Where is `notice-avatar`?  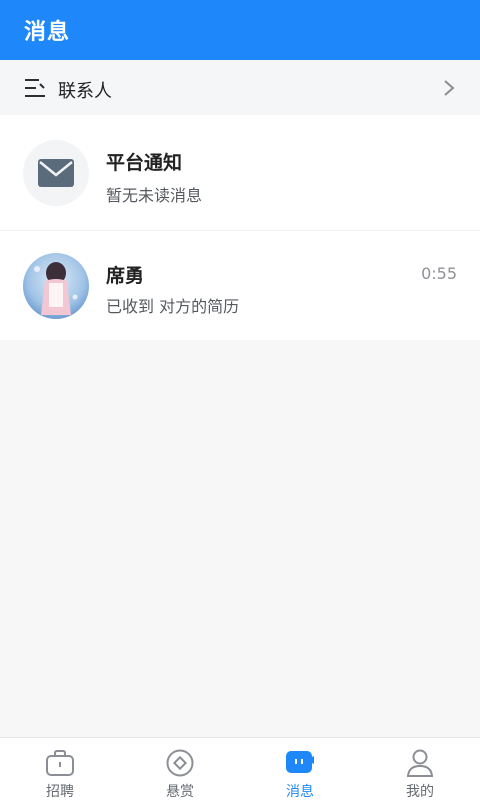
notice-avatar is located at coordinates (56, 173).